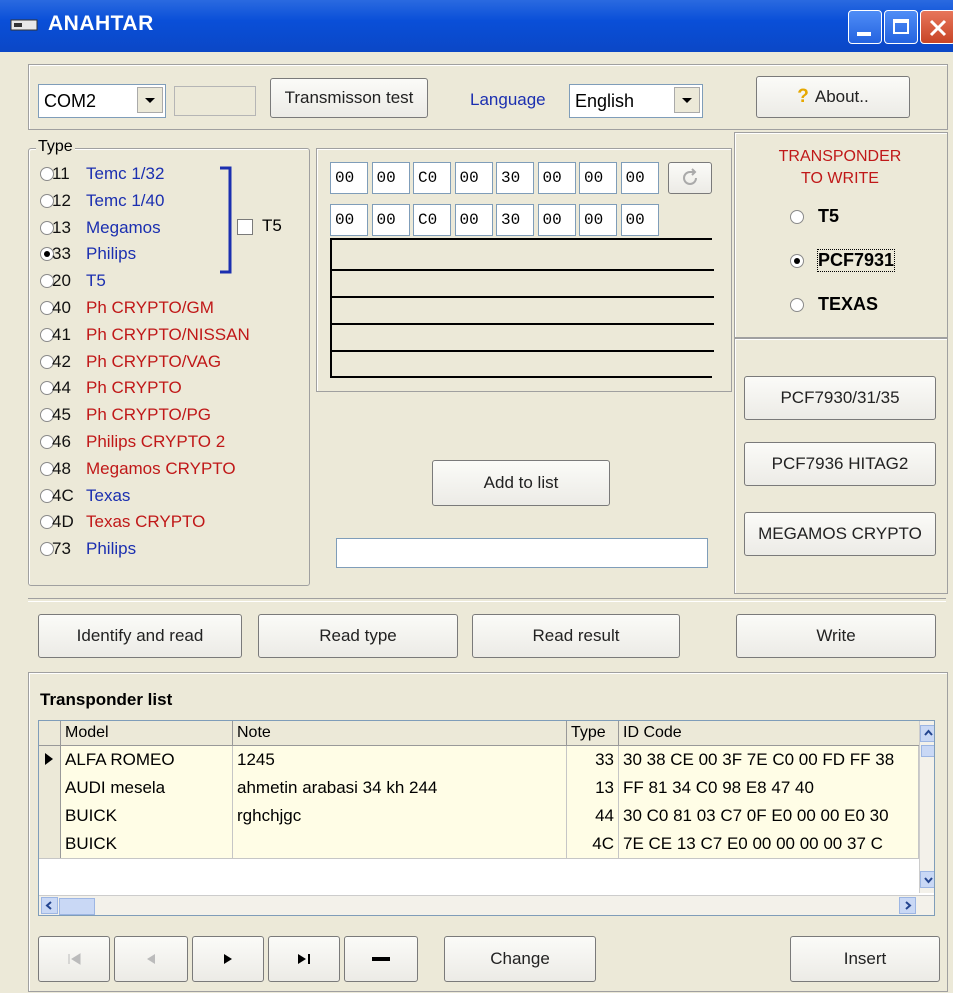  Describe the element at coordinates (133, 308) in the screenshot. I see `type-option-40: 40 Ph CRYPTO/GM` at that location.